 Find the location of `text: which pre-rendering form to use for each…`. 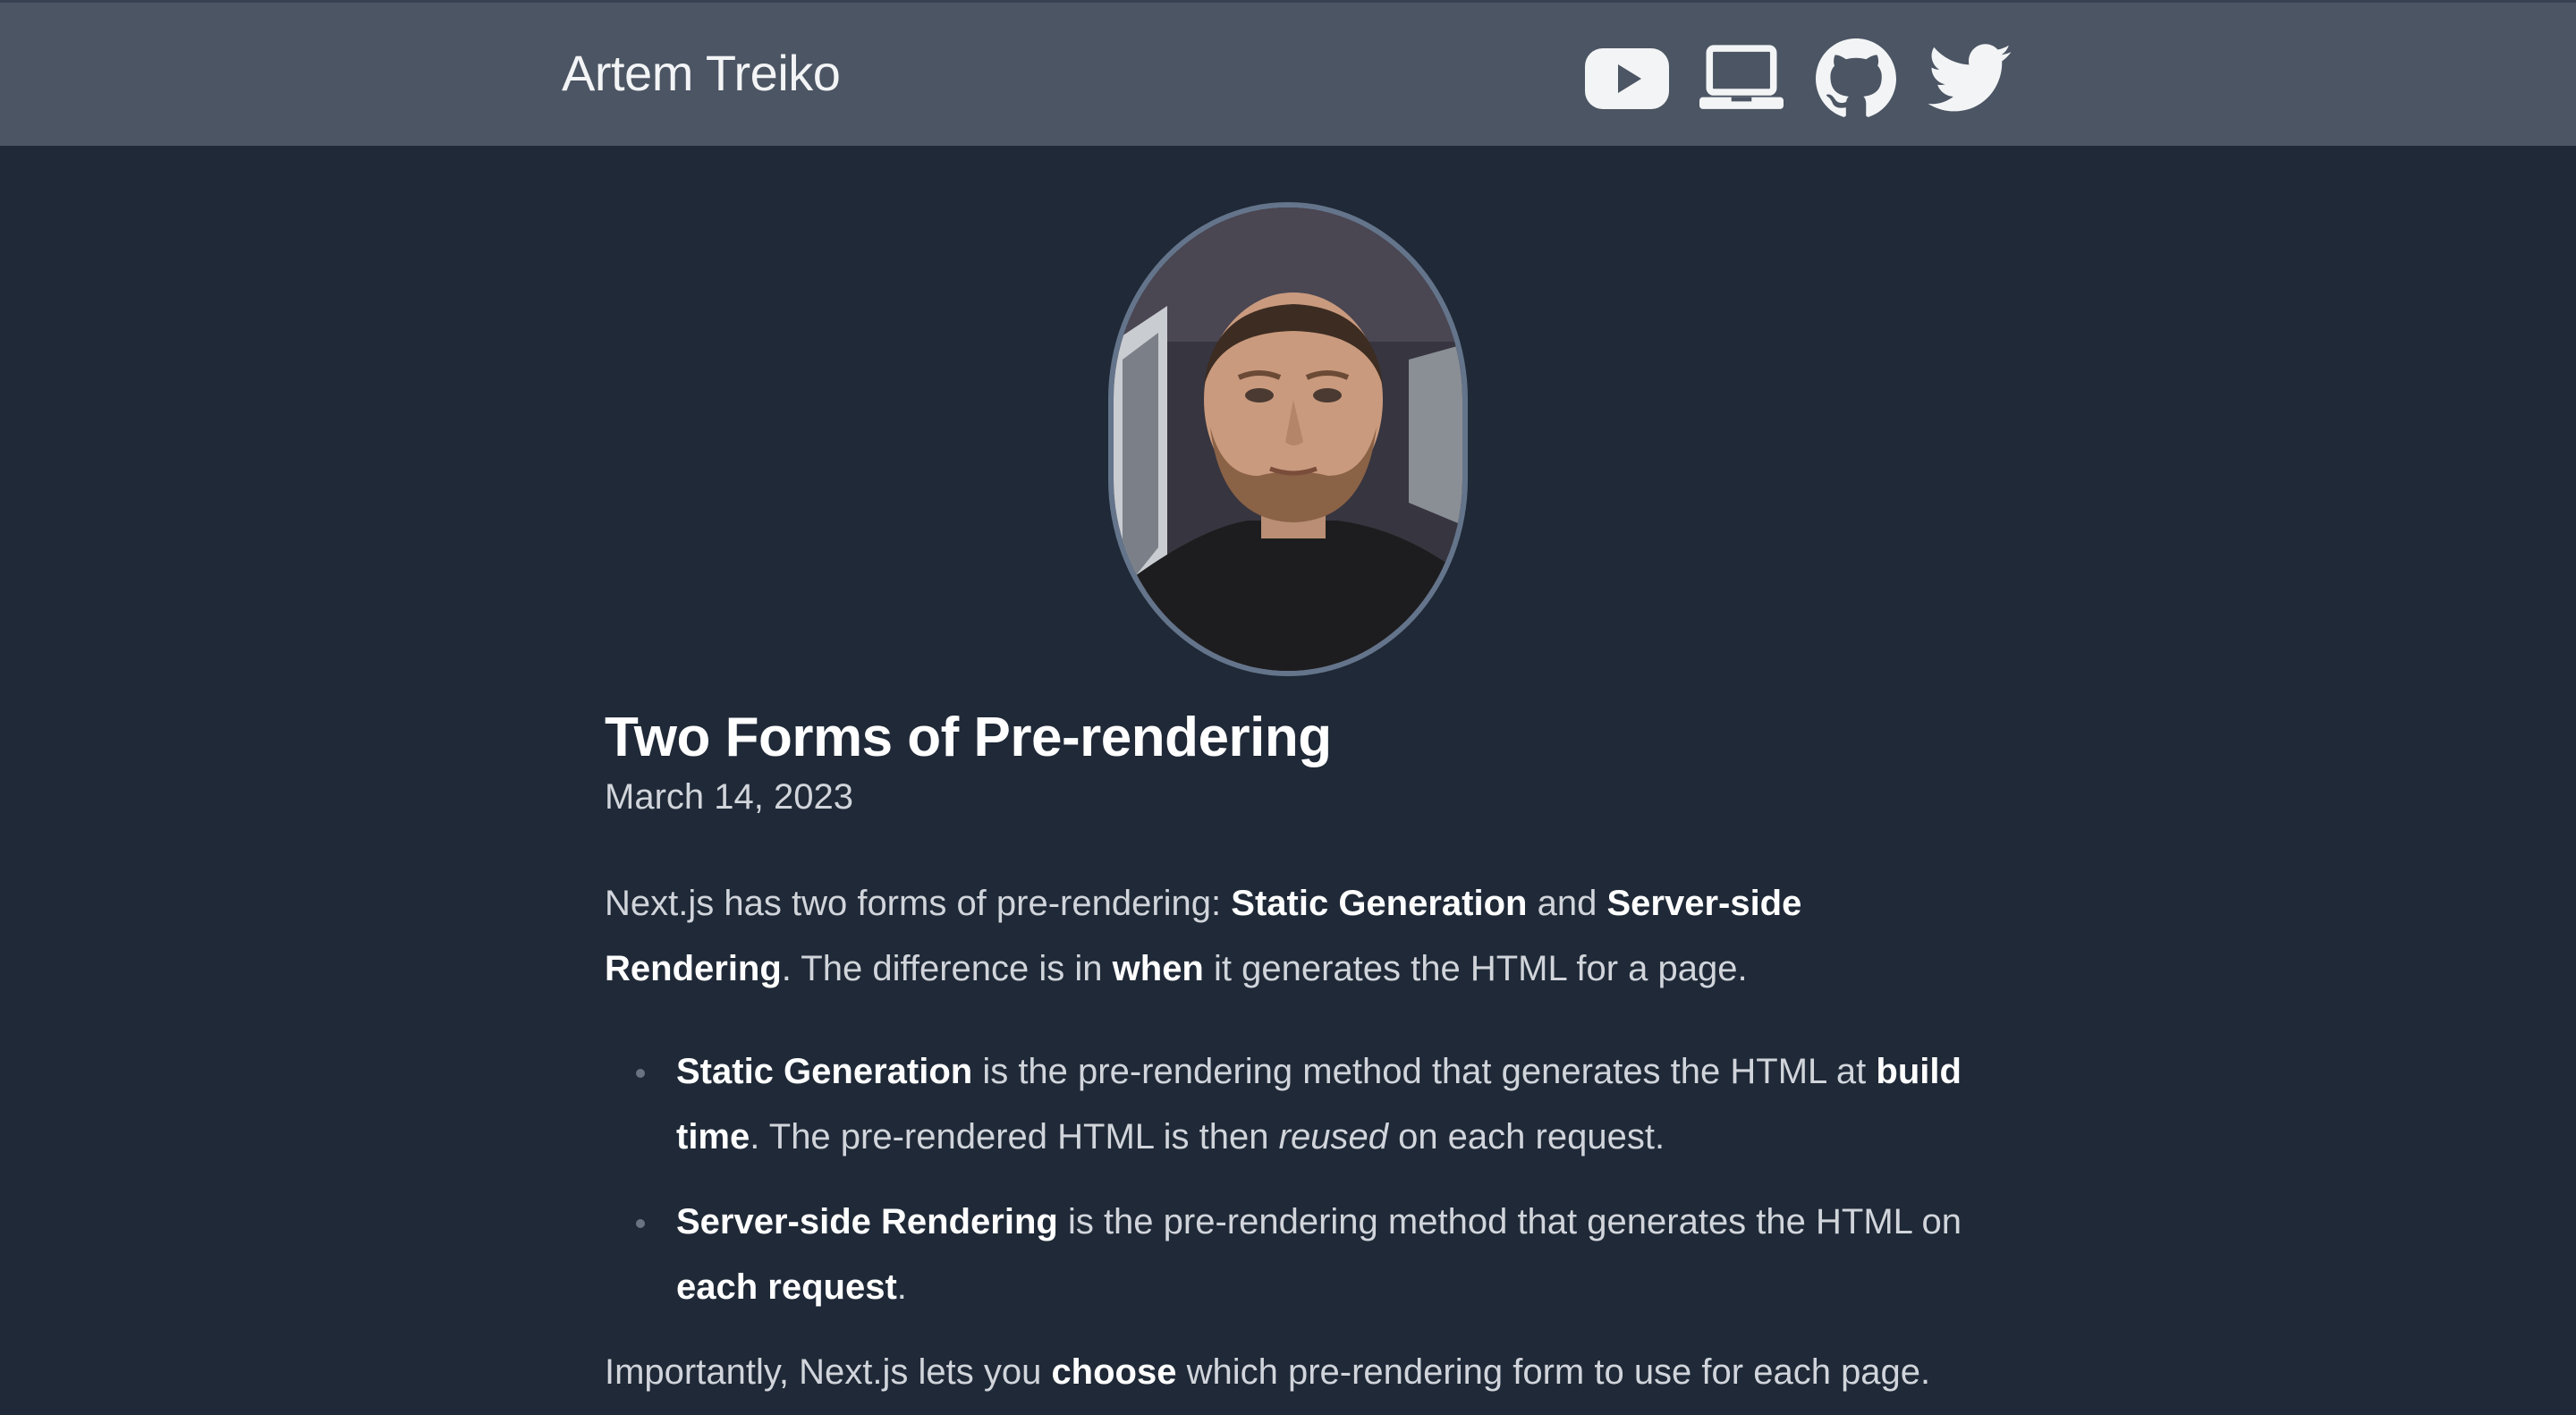

text: which pre-rendering form to use for each… is located at coordinates (1553, 1372).